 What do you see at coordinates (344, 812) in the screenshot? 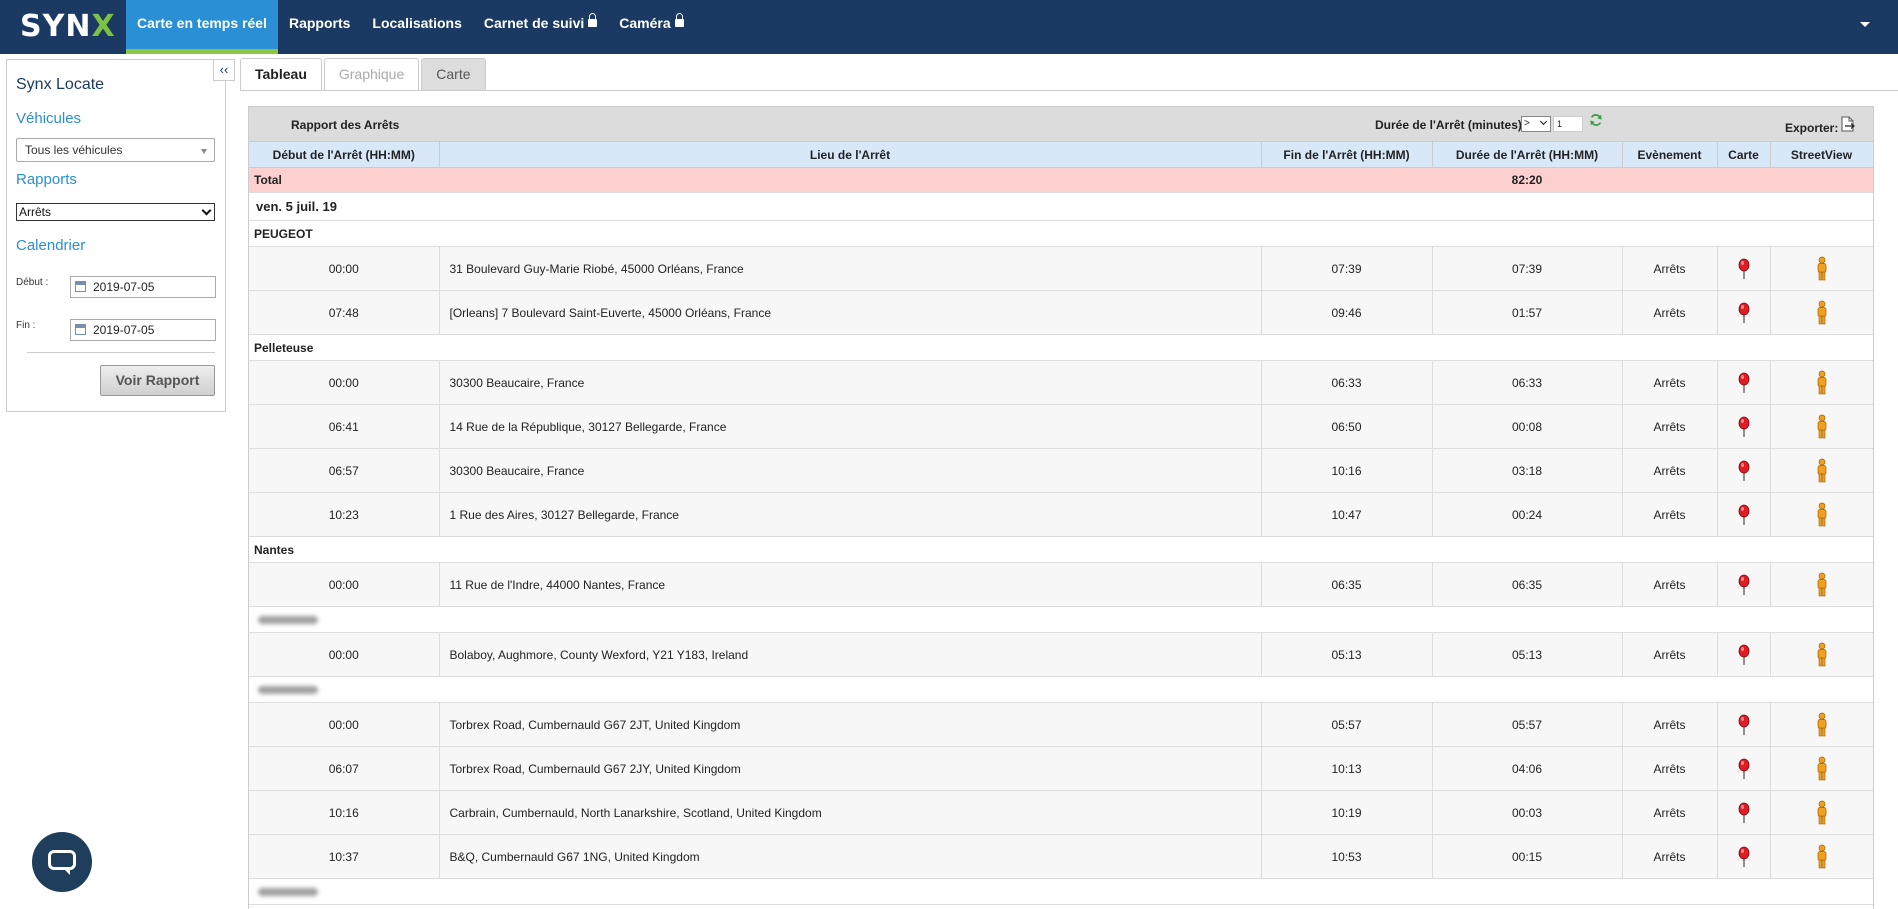
I see `stop-start: 10:16` at bounding box center [344, 812].